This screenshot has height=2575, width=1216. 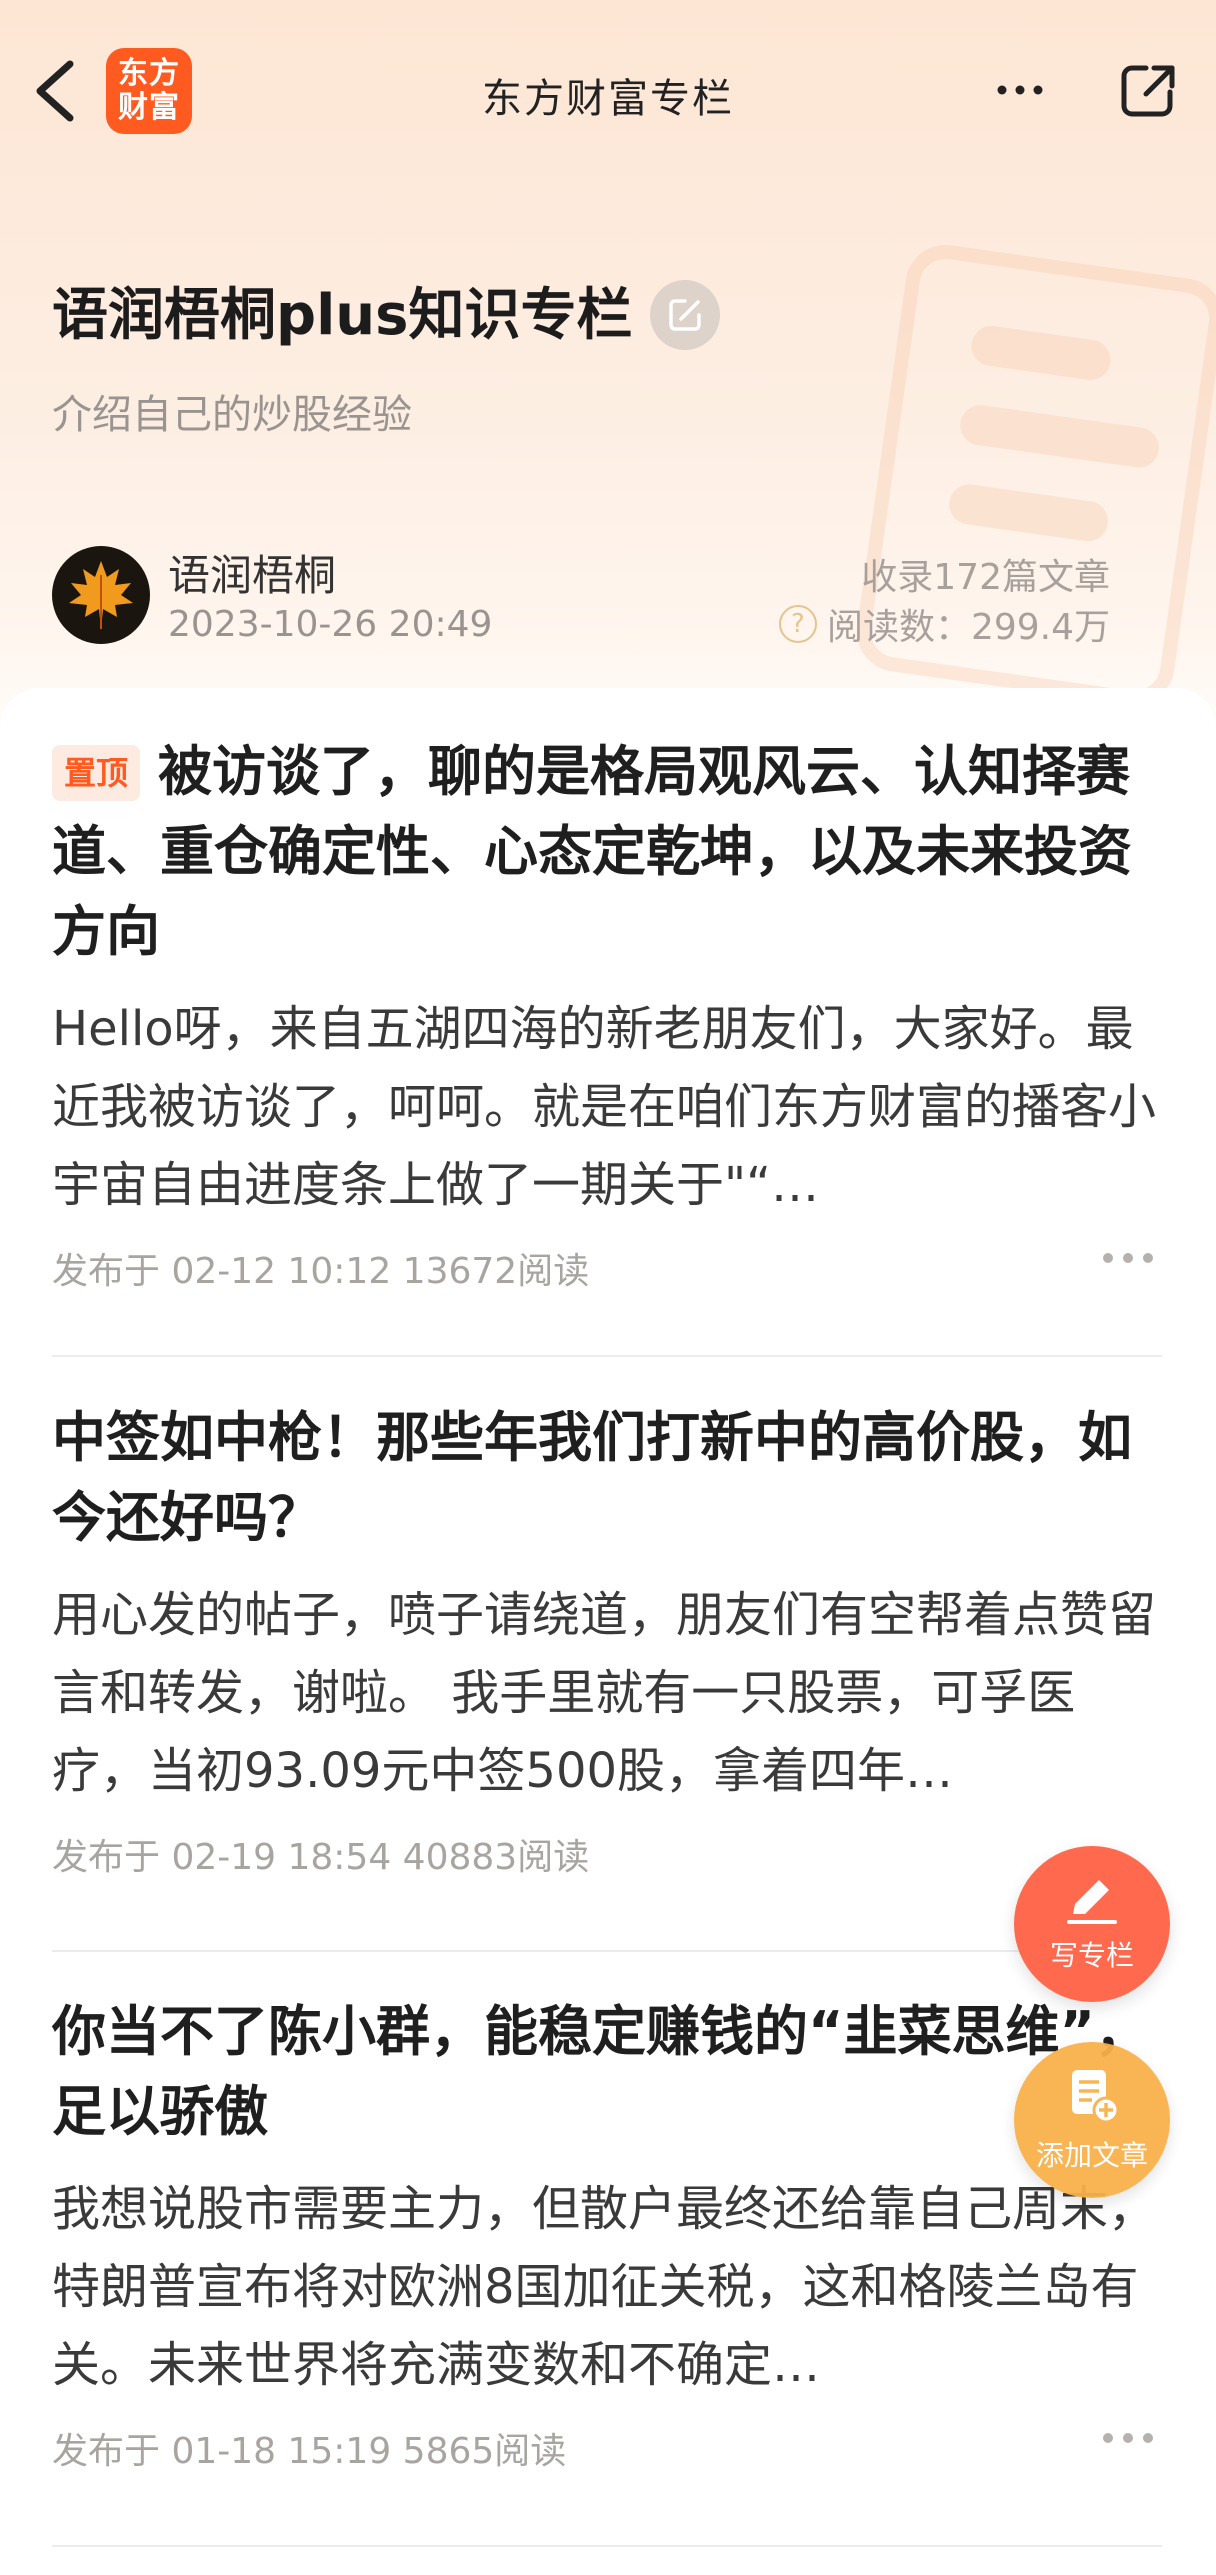 What do you see at coordinates (968, 627) in the screenshot?
I see `read-count: 阅读数：299.4万` at bounding box center [968, 627].